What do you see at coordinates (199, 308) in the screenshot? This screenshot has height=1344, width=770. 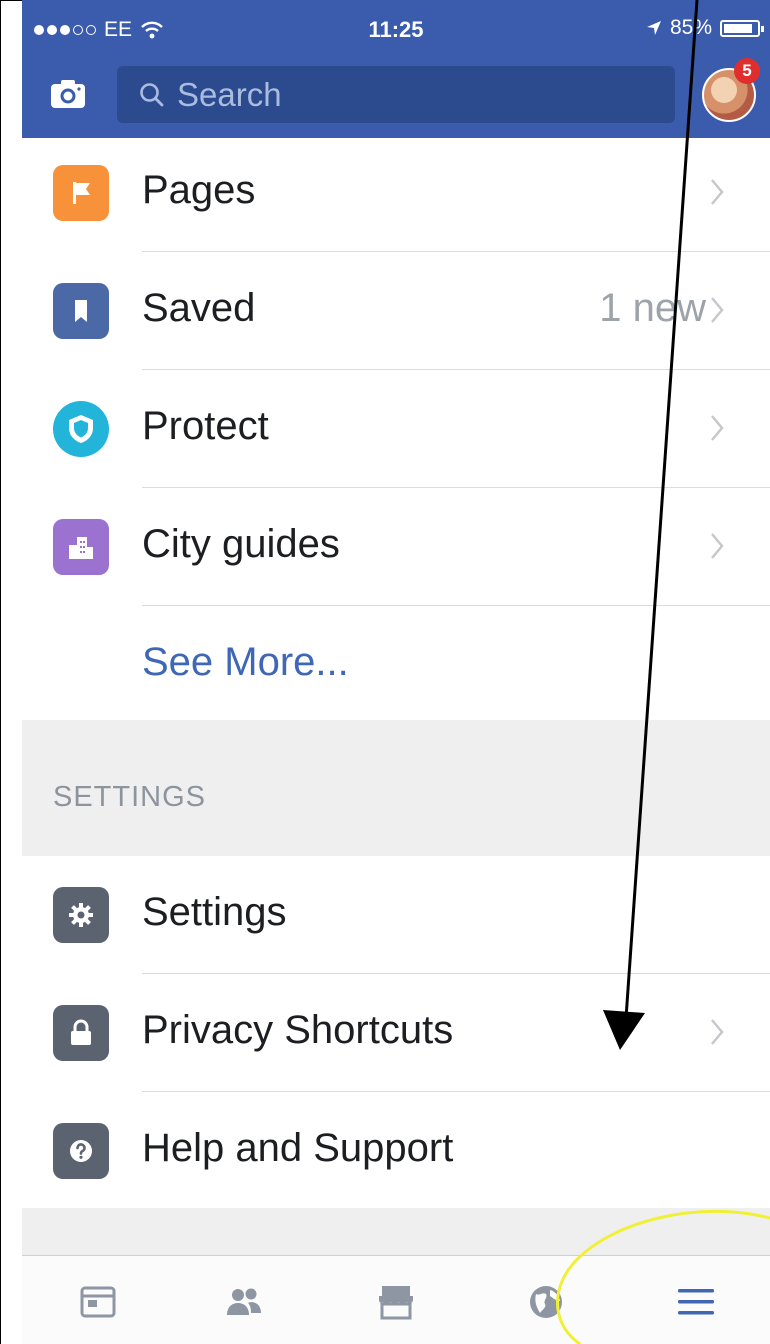 I see `menu-item-label: Saved` at bounding box center [199, 308].